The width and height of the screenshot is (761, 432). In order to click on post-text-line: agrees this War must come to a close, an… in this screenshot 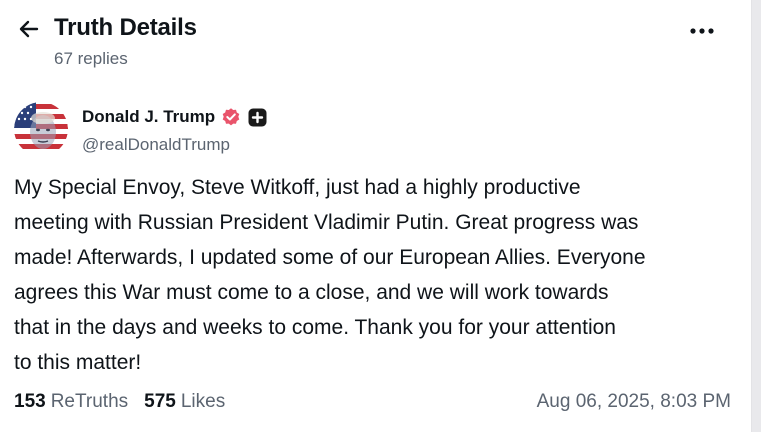, I will do `click(311, 292)`.